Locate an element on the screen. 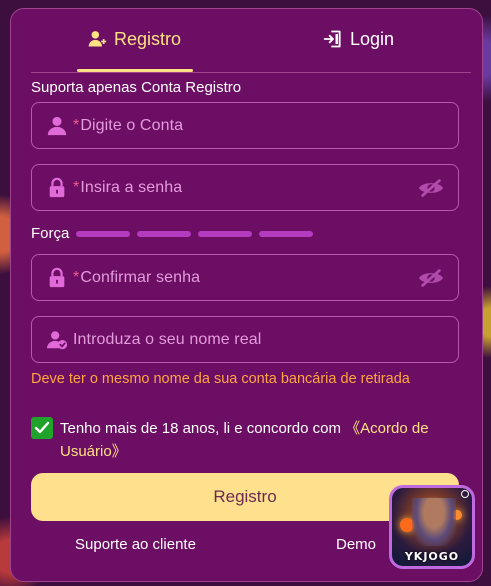 The image size is (491, 586). badge-label: YKJOGO is located at coordinates (432, 556).